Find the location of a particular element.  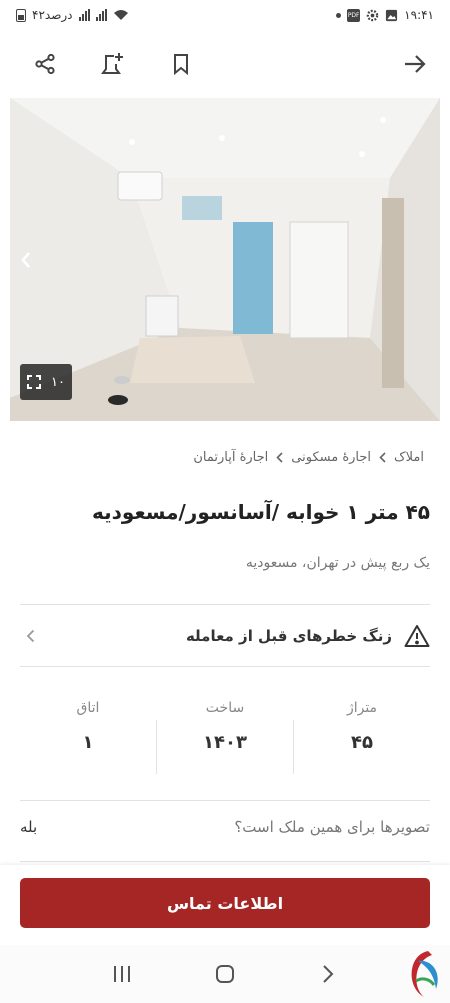

question-answer: بله is located at coordinates (29, 827).